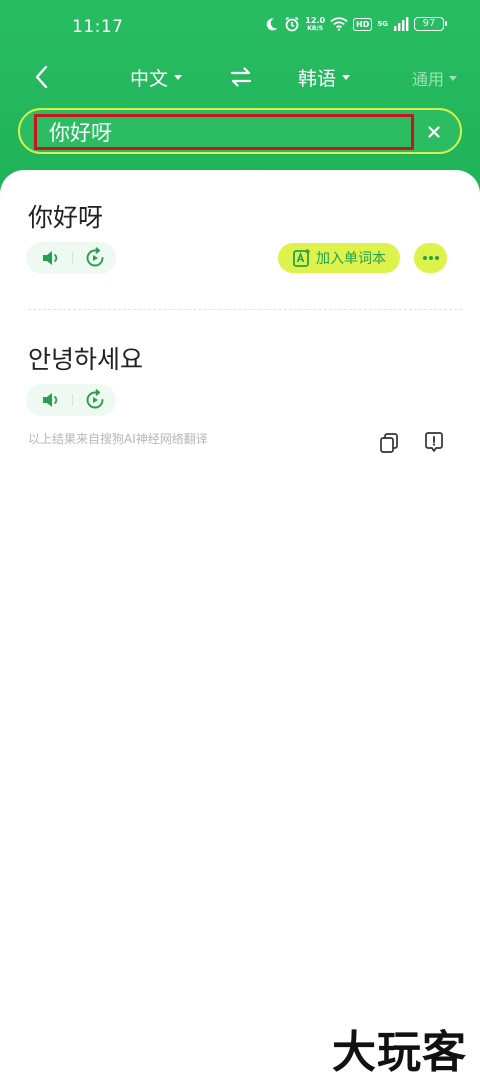 This screenshot has width=480, height=1072. What do you see at coordinates (382, 24) in the screenshot?
I see `network-type: 5G` at bounding box center [382, 24].